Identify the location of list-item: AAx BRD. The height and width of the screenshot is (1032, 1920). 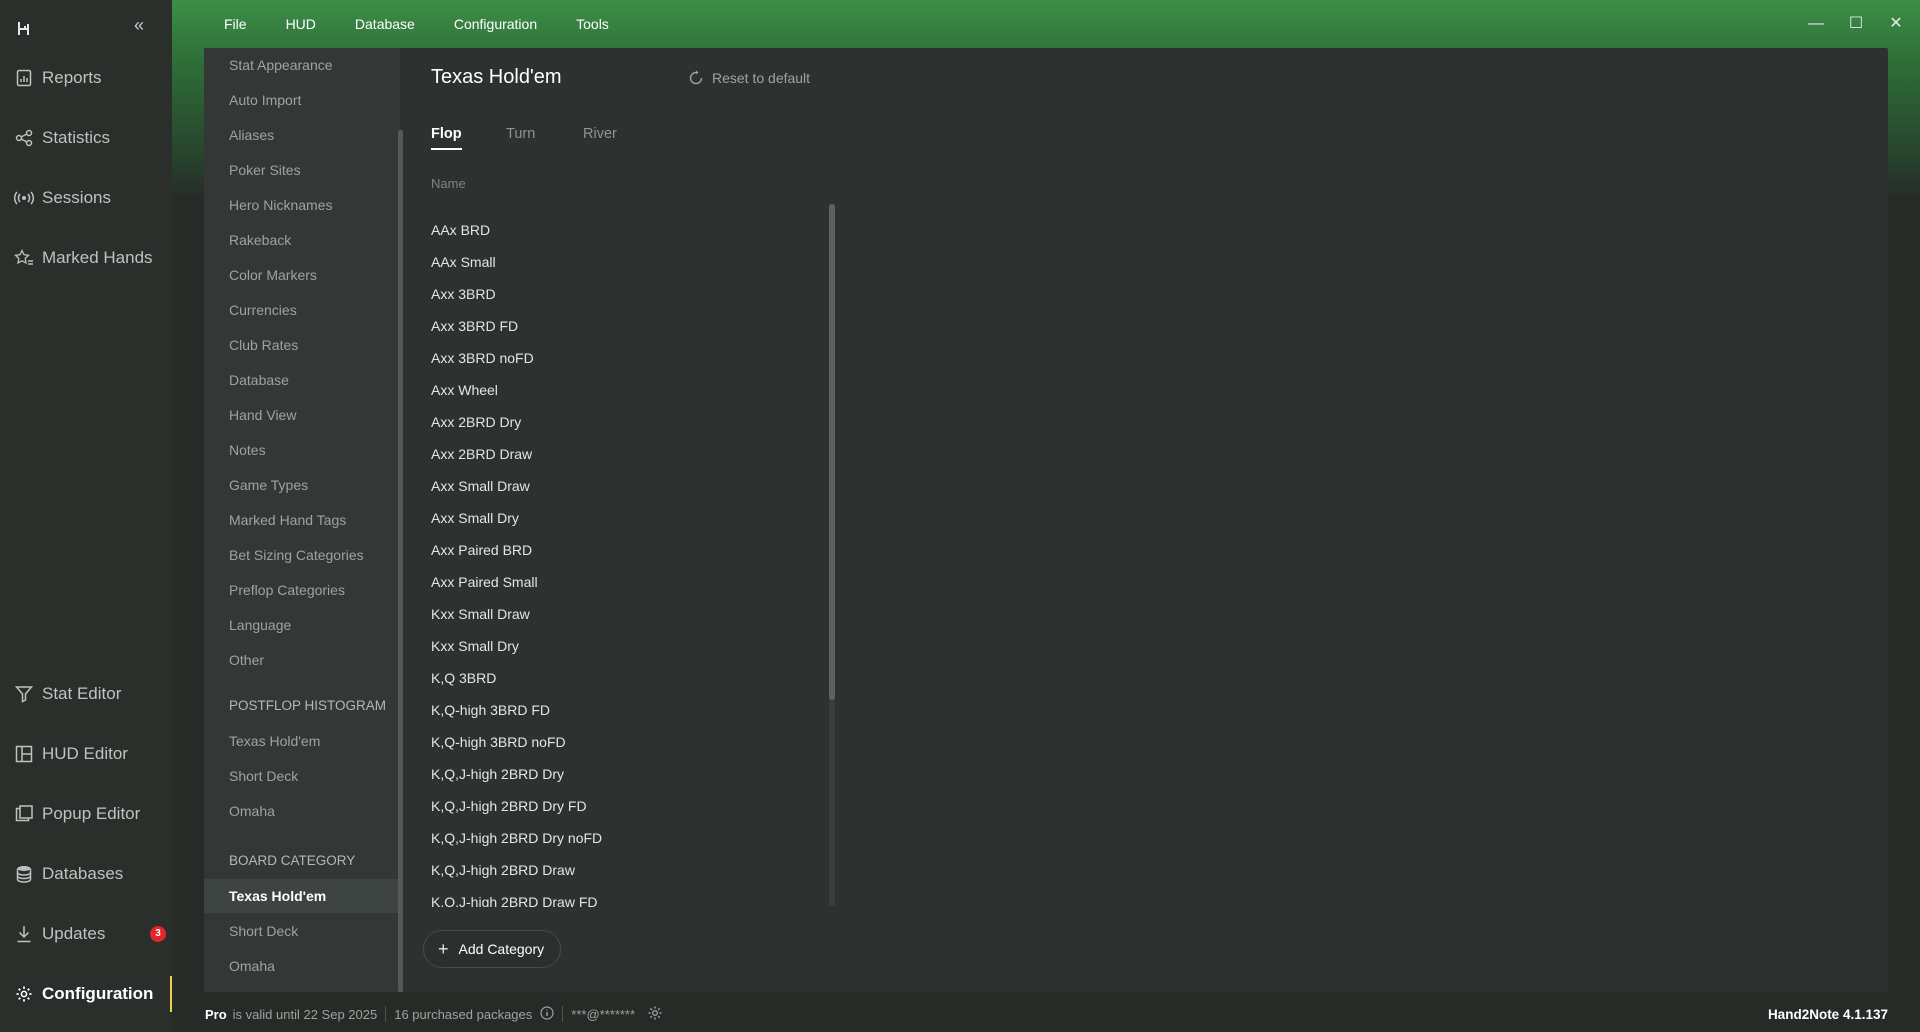
(625, 230).